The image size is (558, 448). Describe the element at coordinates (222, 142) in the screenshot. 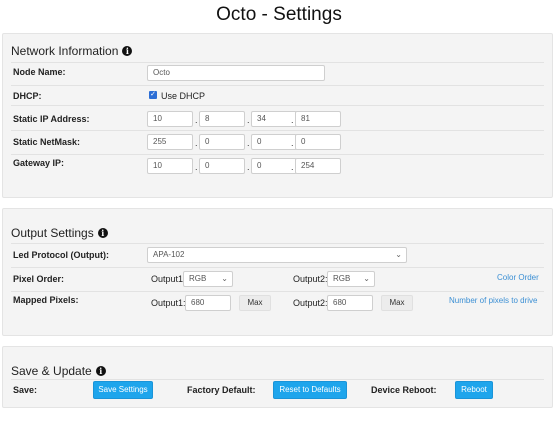

I see `netmask-octet-2: 0` at that location.